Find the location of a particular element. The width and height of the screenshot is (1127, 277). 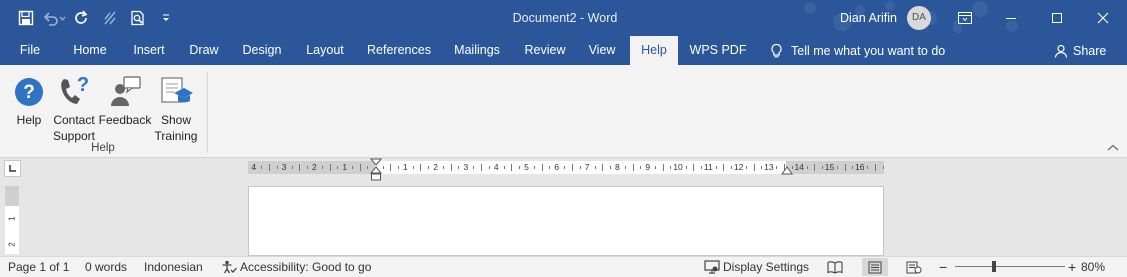

ruler-number: 16 is located at coordinates (860, 167).